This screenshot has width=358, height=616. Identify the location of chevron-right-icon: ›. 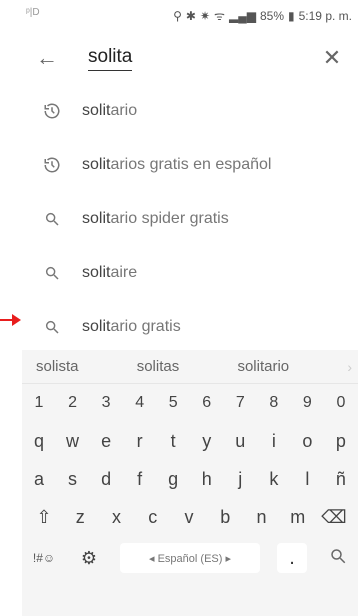
(349, 367).